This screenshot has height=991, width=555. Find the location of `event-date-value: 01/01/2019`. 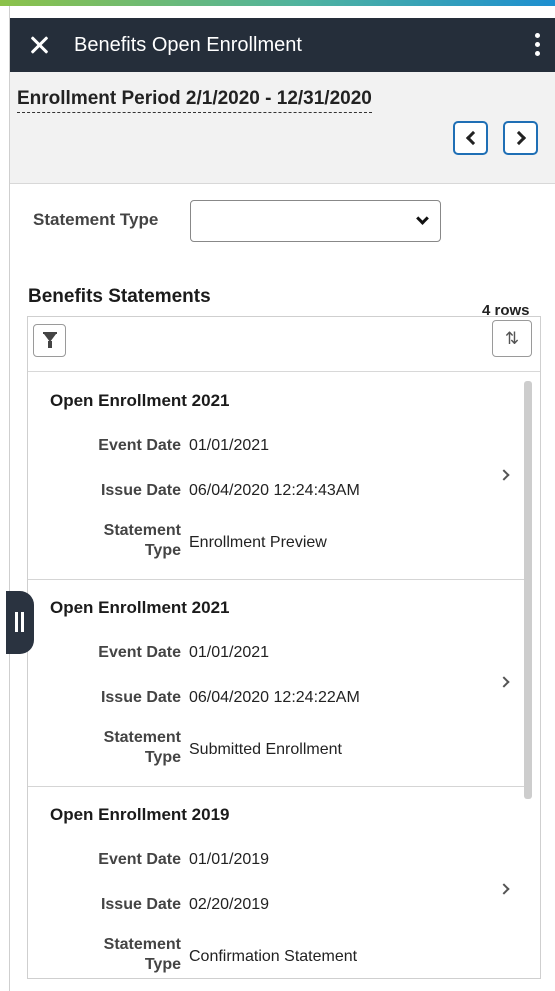

event-date-value: 01/01/2019 is located at coordinates (229, 859).